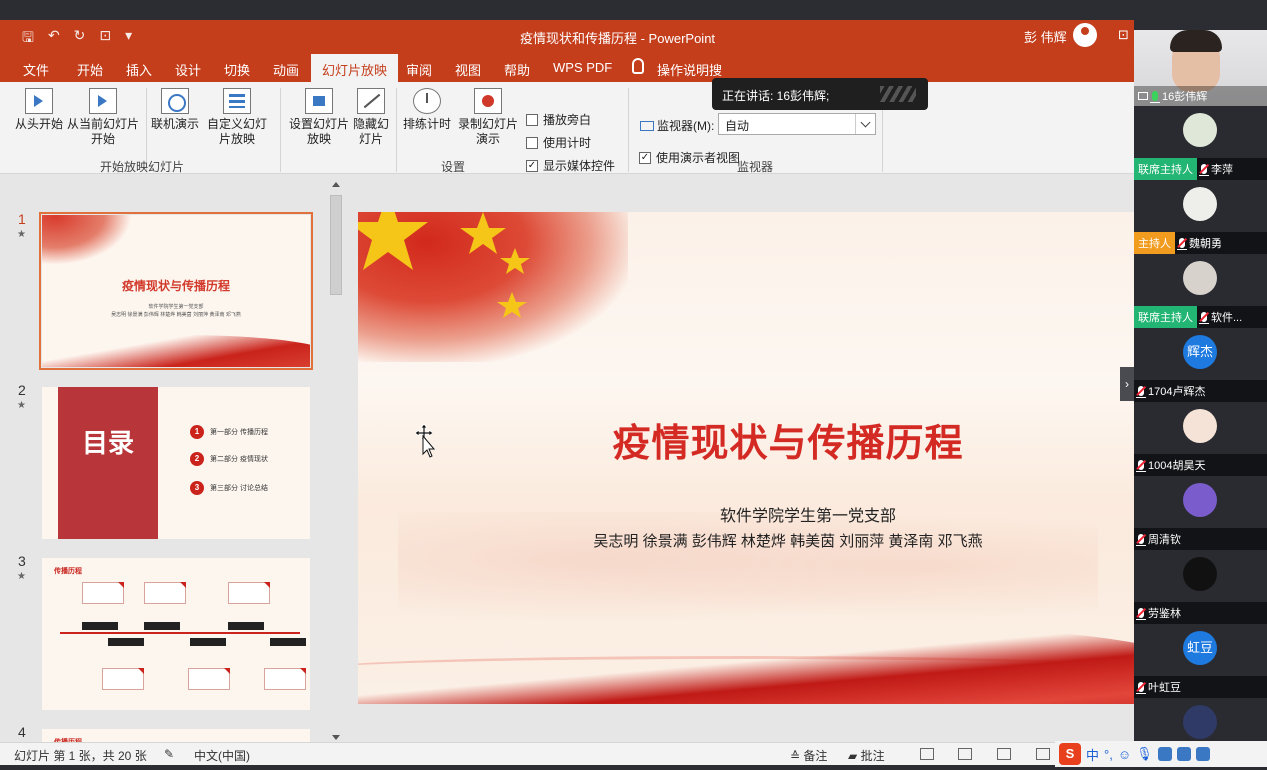  Describe the element at coordinates (1123, 35) in the screenshot. I see `ribbon-display-icon: ⊡` at that location.